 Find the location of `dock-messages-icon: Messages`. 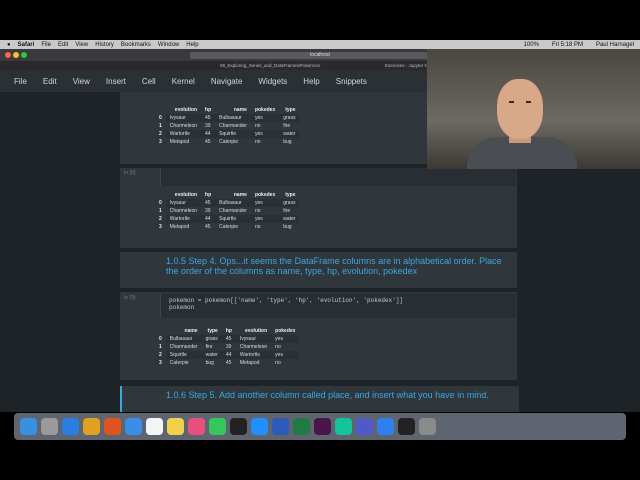

dock-messages-icon: Messages is located at coordinates (217, 426).